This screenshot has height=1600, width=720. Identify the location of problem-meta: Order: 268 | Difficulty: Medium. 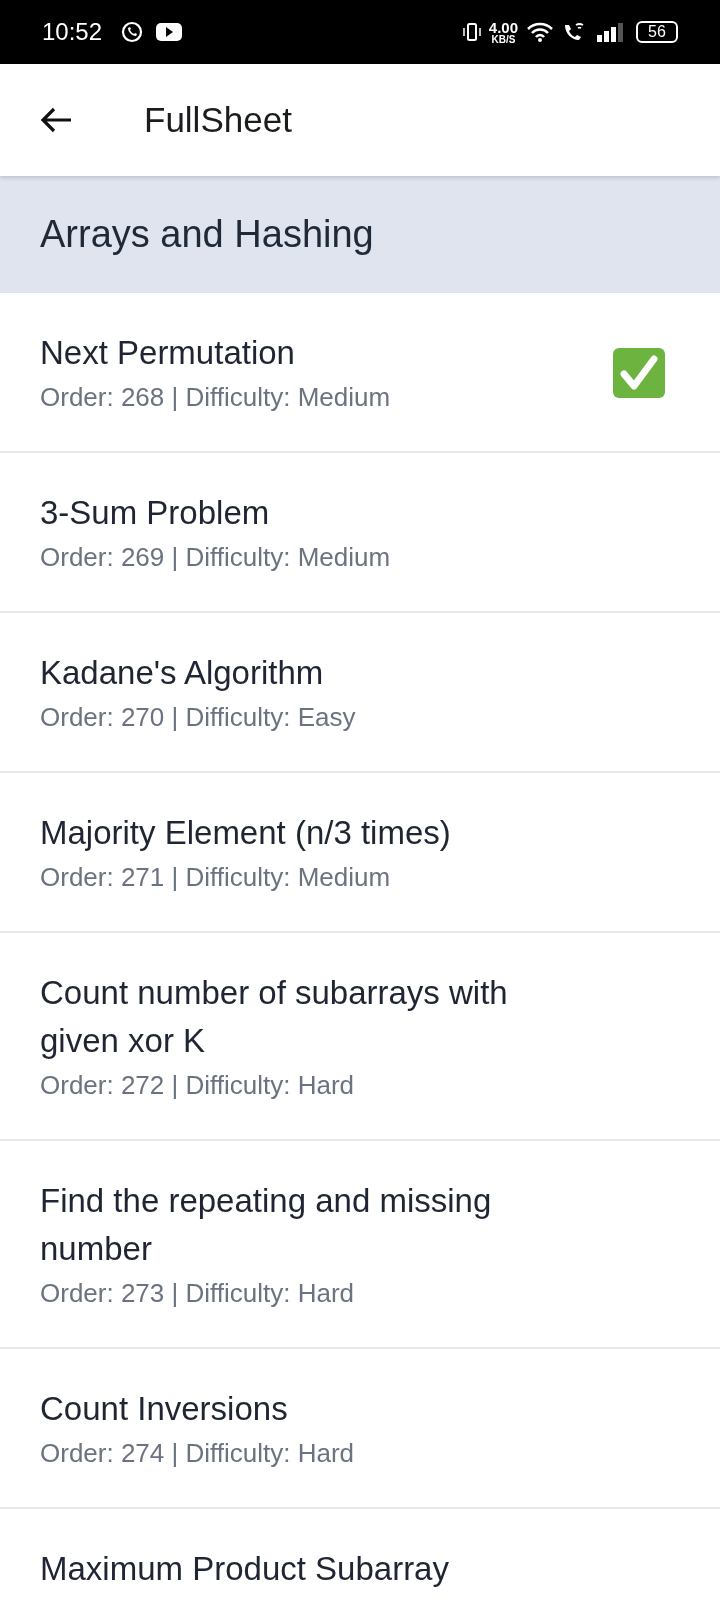
(216, 397).